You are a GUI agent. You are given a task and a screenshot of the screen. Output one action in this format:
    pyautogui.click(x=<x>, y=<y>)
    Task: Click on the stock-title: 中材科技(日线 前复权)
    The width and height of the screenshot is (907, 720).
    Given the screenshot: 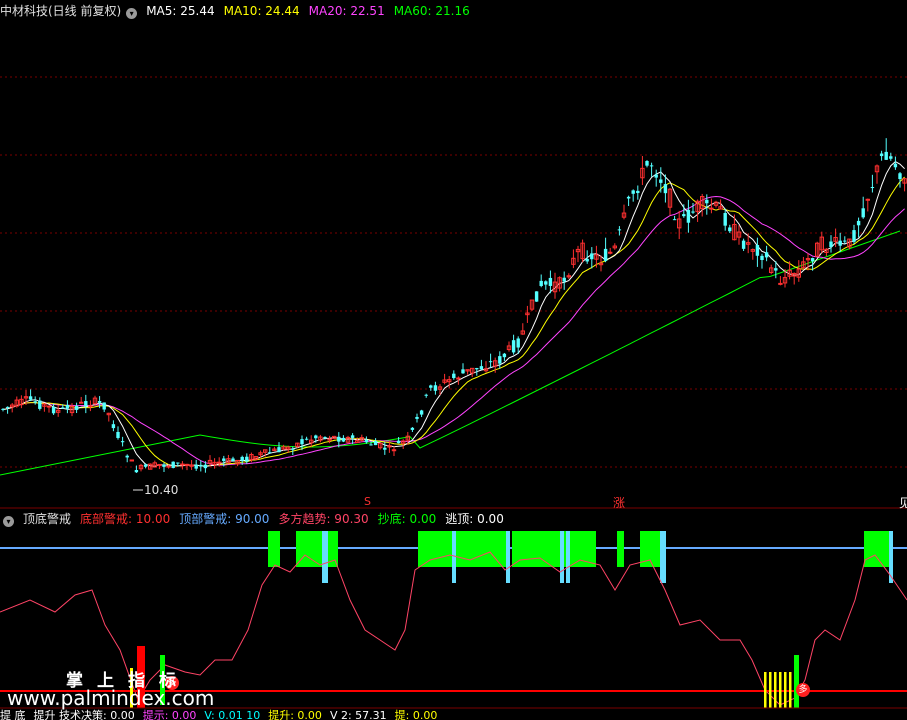 What is the action you would take?
    pyautogui.click(x=61, y=11)
    